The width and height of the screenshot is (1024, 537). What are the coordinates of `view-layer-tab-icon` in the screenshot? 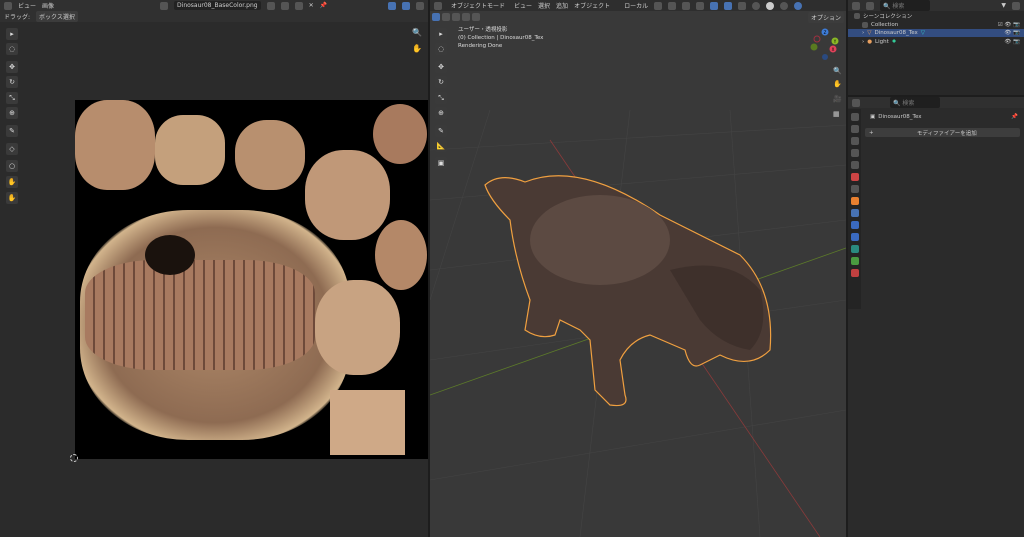 It's located at (854, 153).